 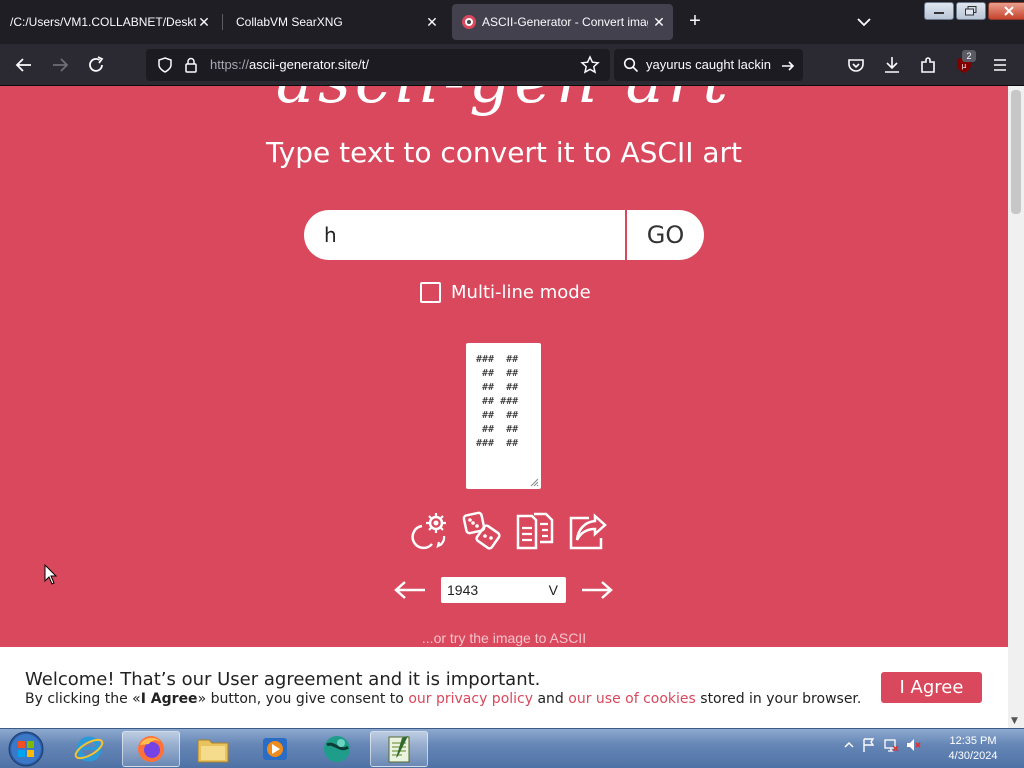 What do you see at coordinates (788, 66) in the screenshot?
I see `search-go-arrow-icon` at bounding box center [788, 66].